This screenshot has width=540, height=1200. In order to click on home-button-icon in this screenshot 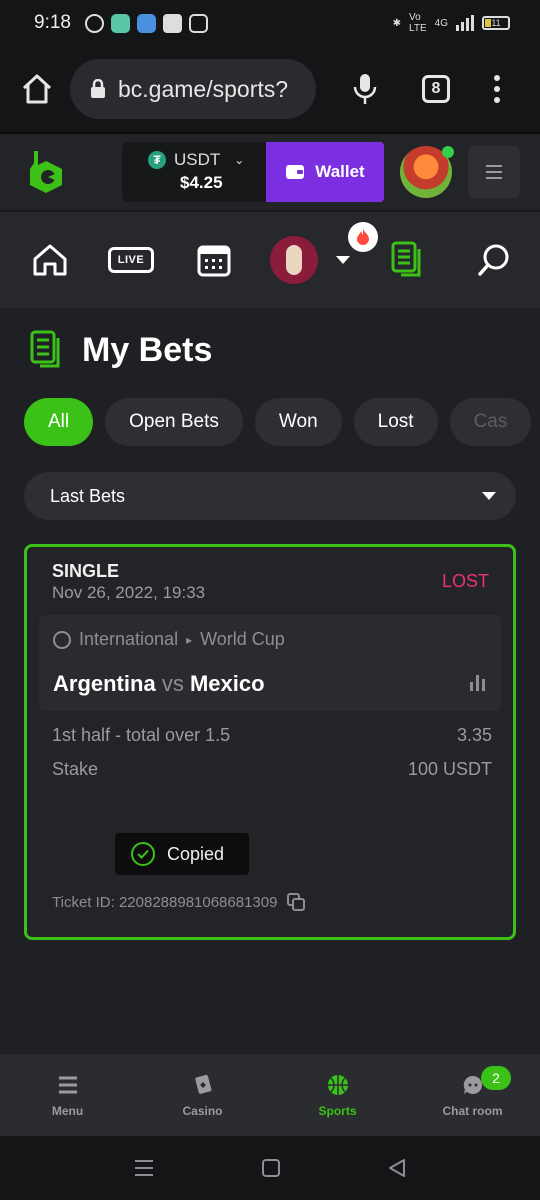, I will do `click(271, 1168)`.